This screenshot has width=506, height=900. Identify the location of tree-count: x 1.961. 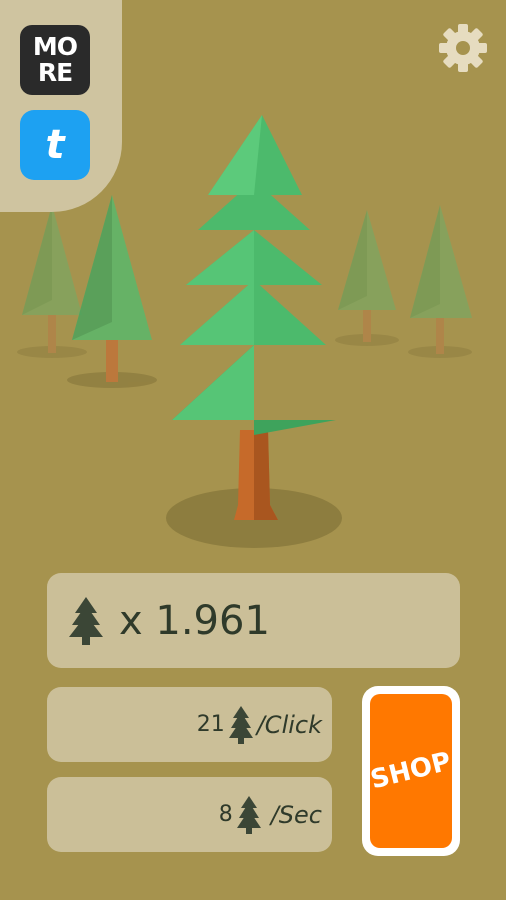
(194, 620).